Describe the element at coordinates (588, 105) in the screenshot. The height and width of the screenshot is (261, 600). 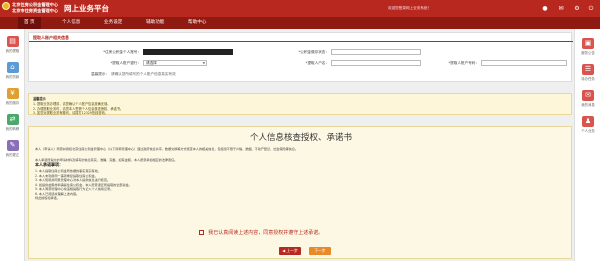
I see `sidebar-item-label: 我的消息` at that location.